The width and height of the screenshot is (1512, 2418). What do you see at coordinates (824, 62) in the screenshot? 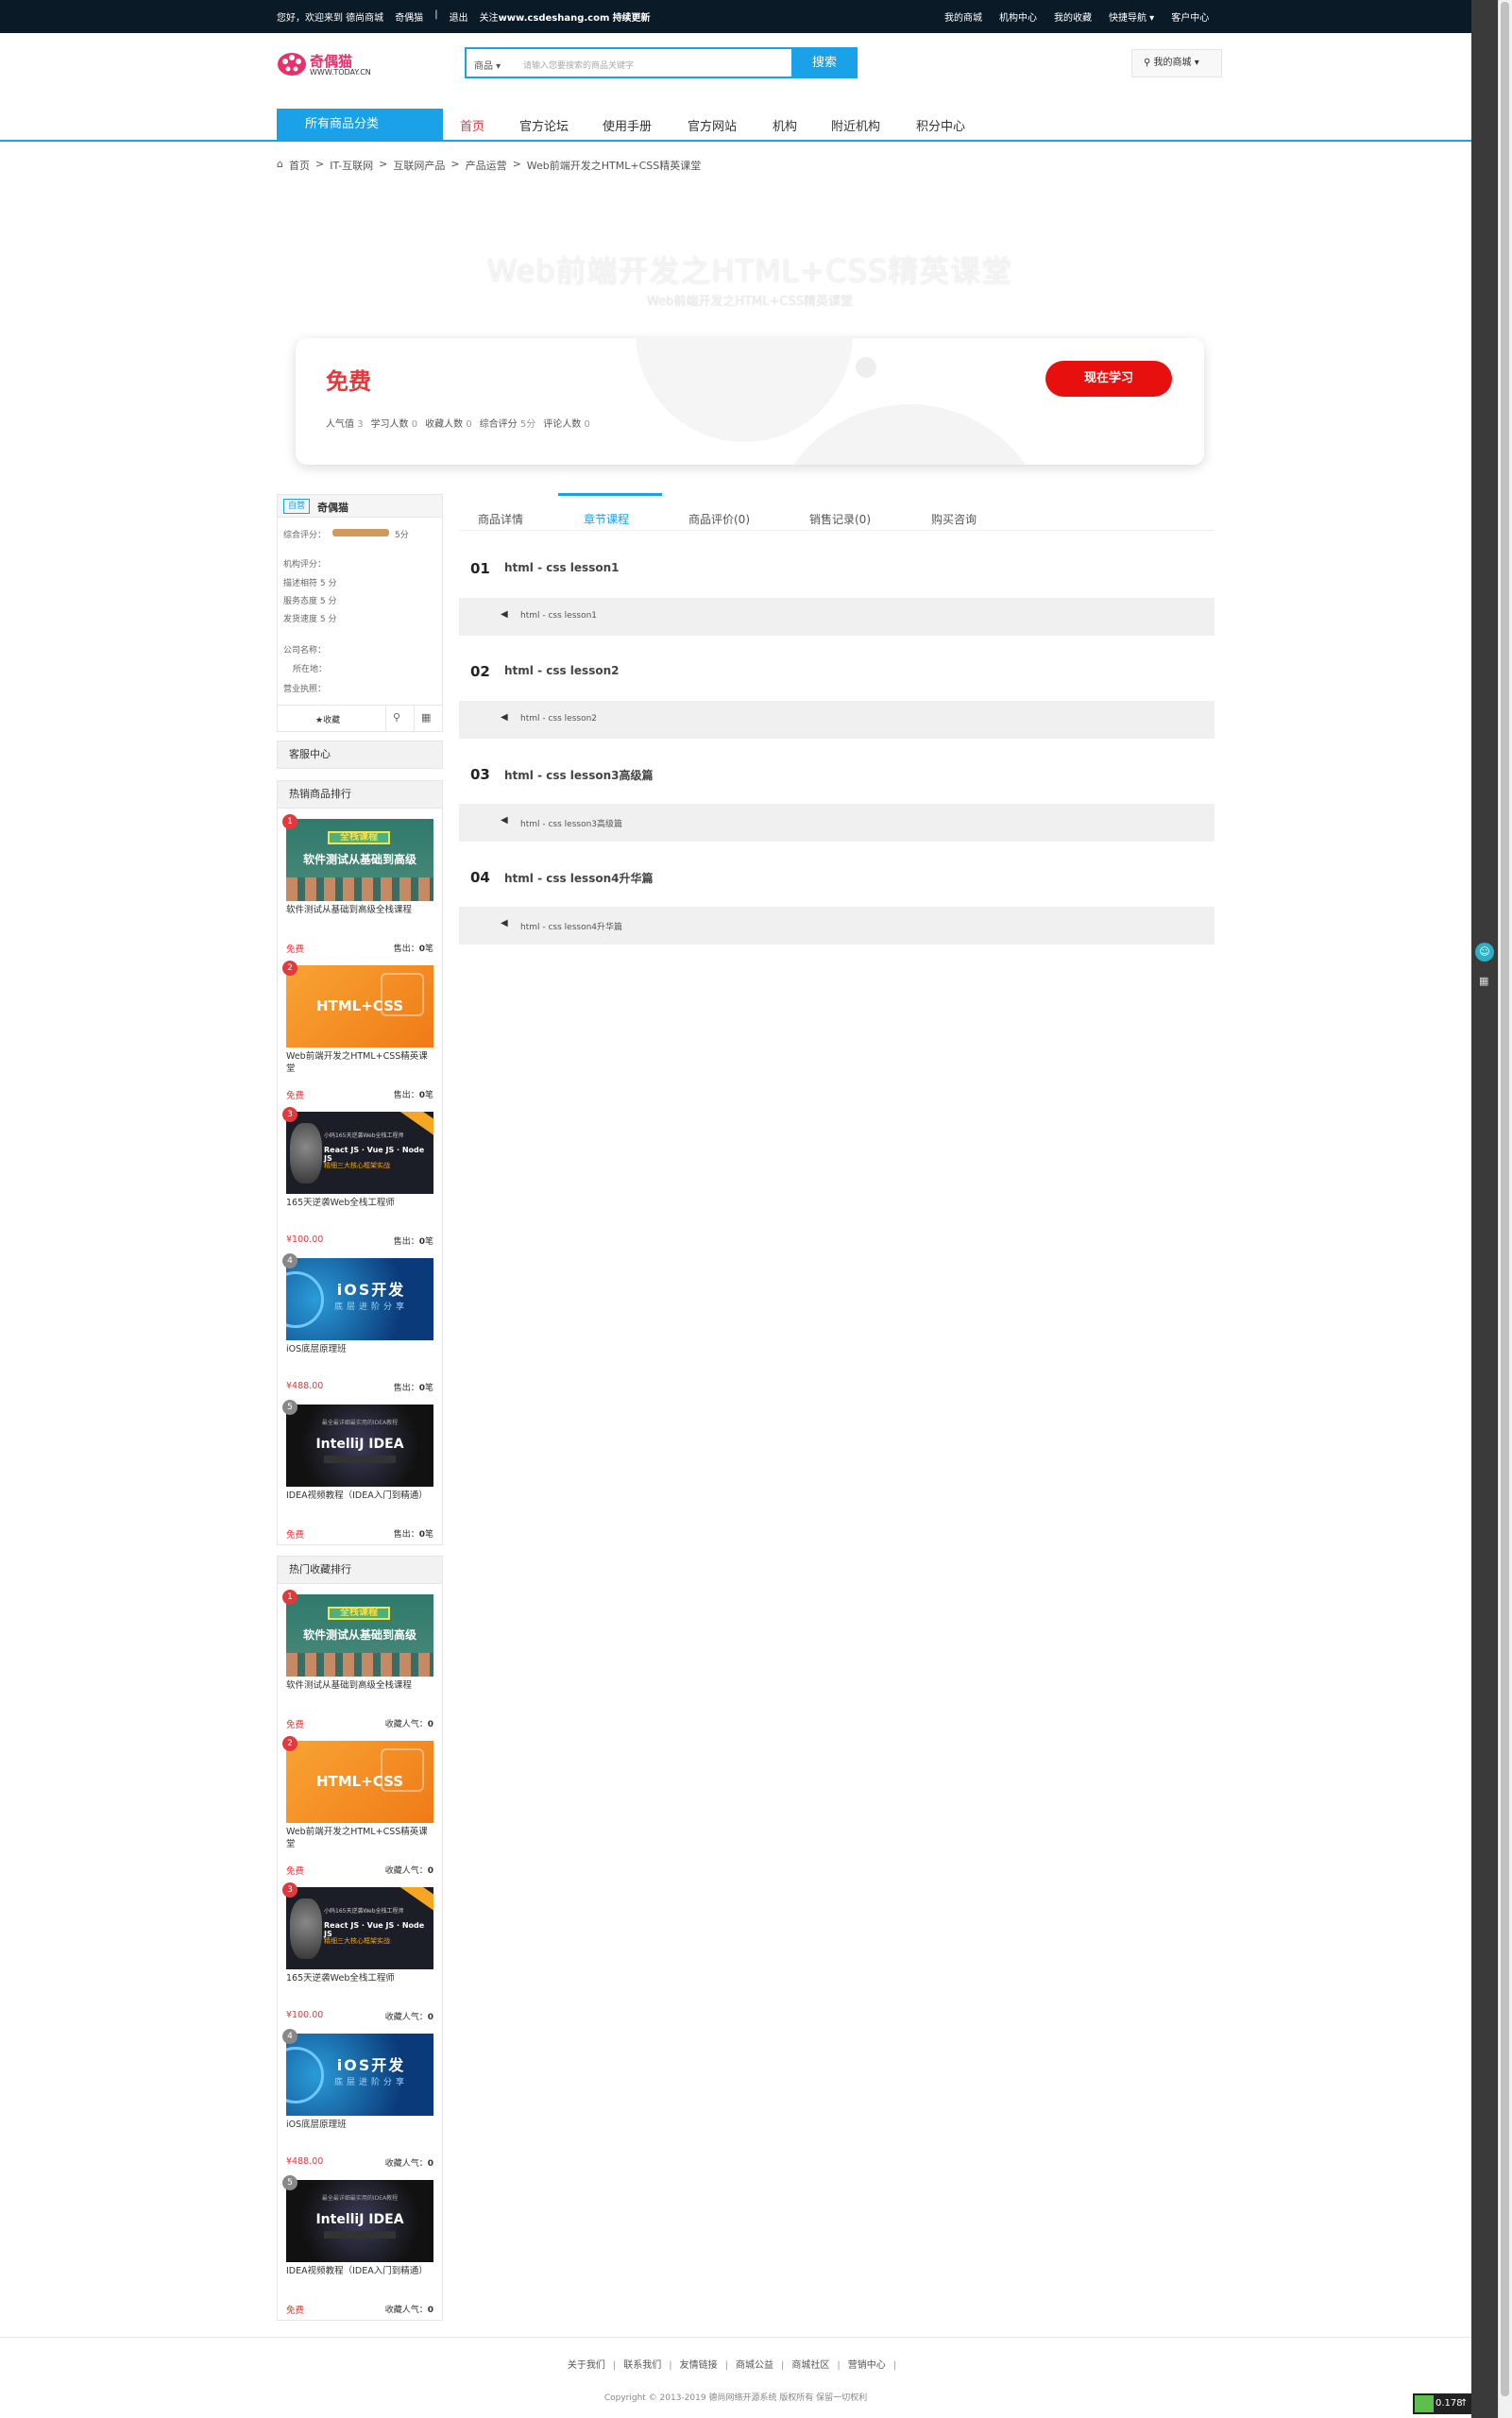
I see `search-button: 搜索` at bounding box center [824, 62].